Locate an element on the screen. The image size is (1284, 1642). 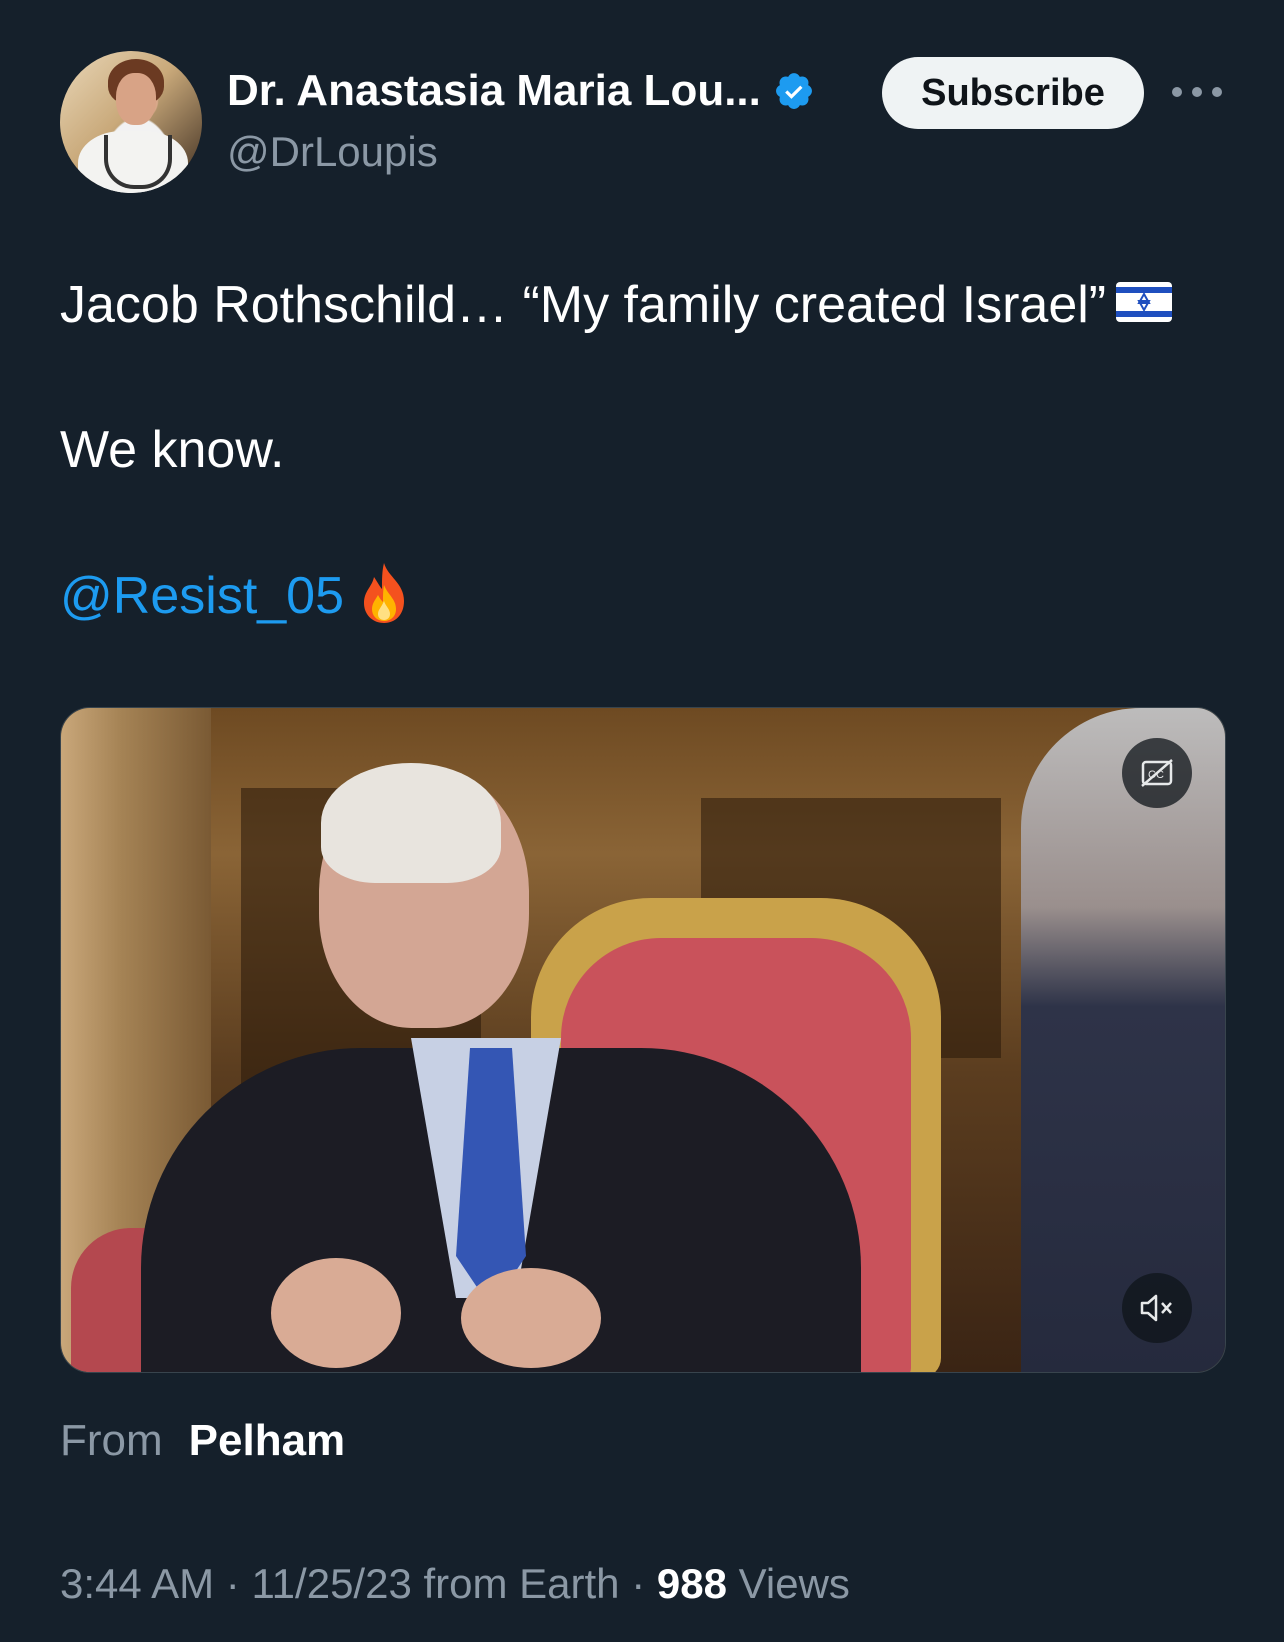
verified-badge-icon is located at coordinates (793, 91).